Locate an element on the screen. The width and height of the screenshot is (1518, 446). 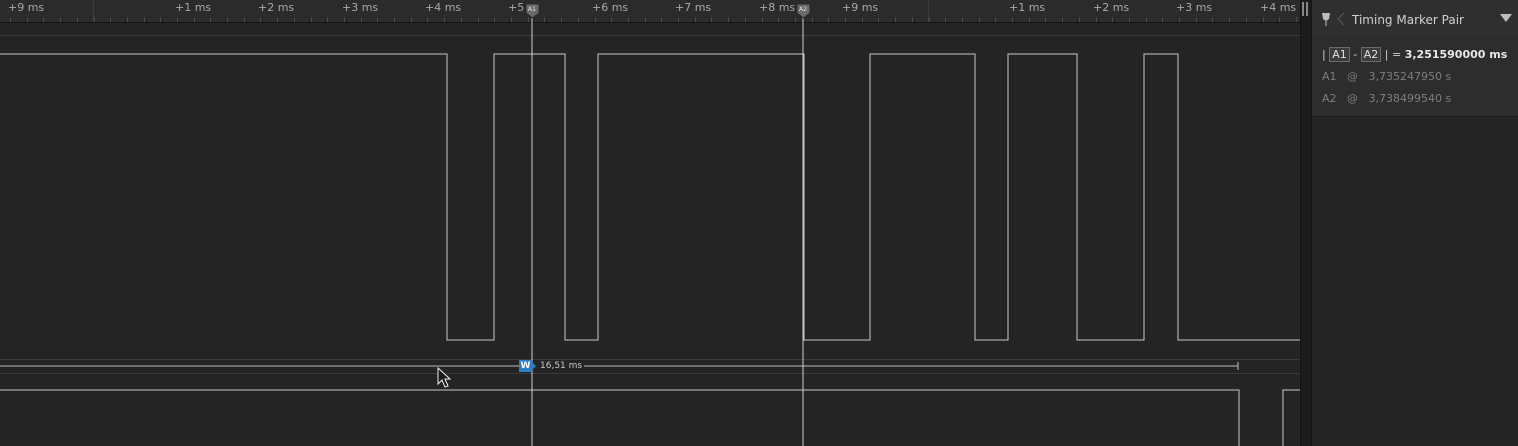
marker-a2-flag: A2 is located at coordinates (803, 11).